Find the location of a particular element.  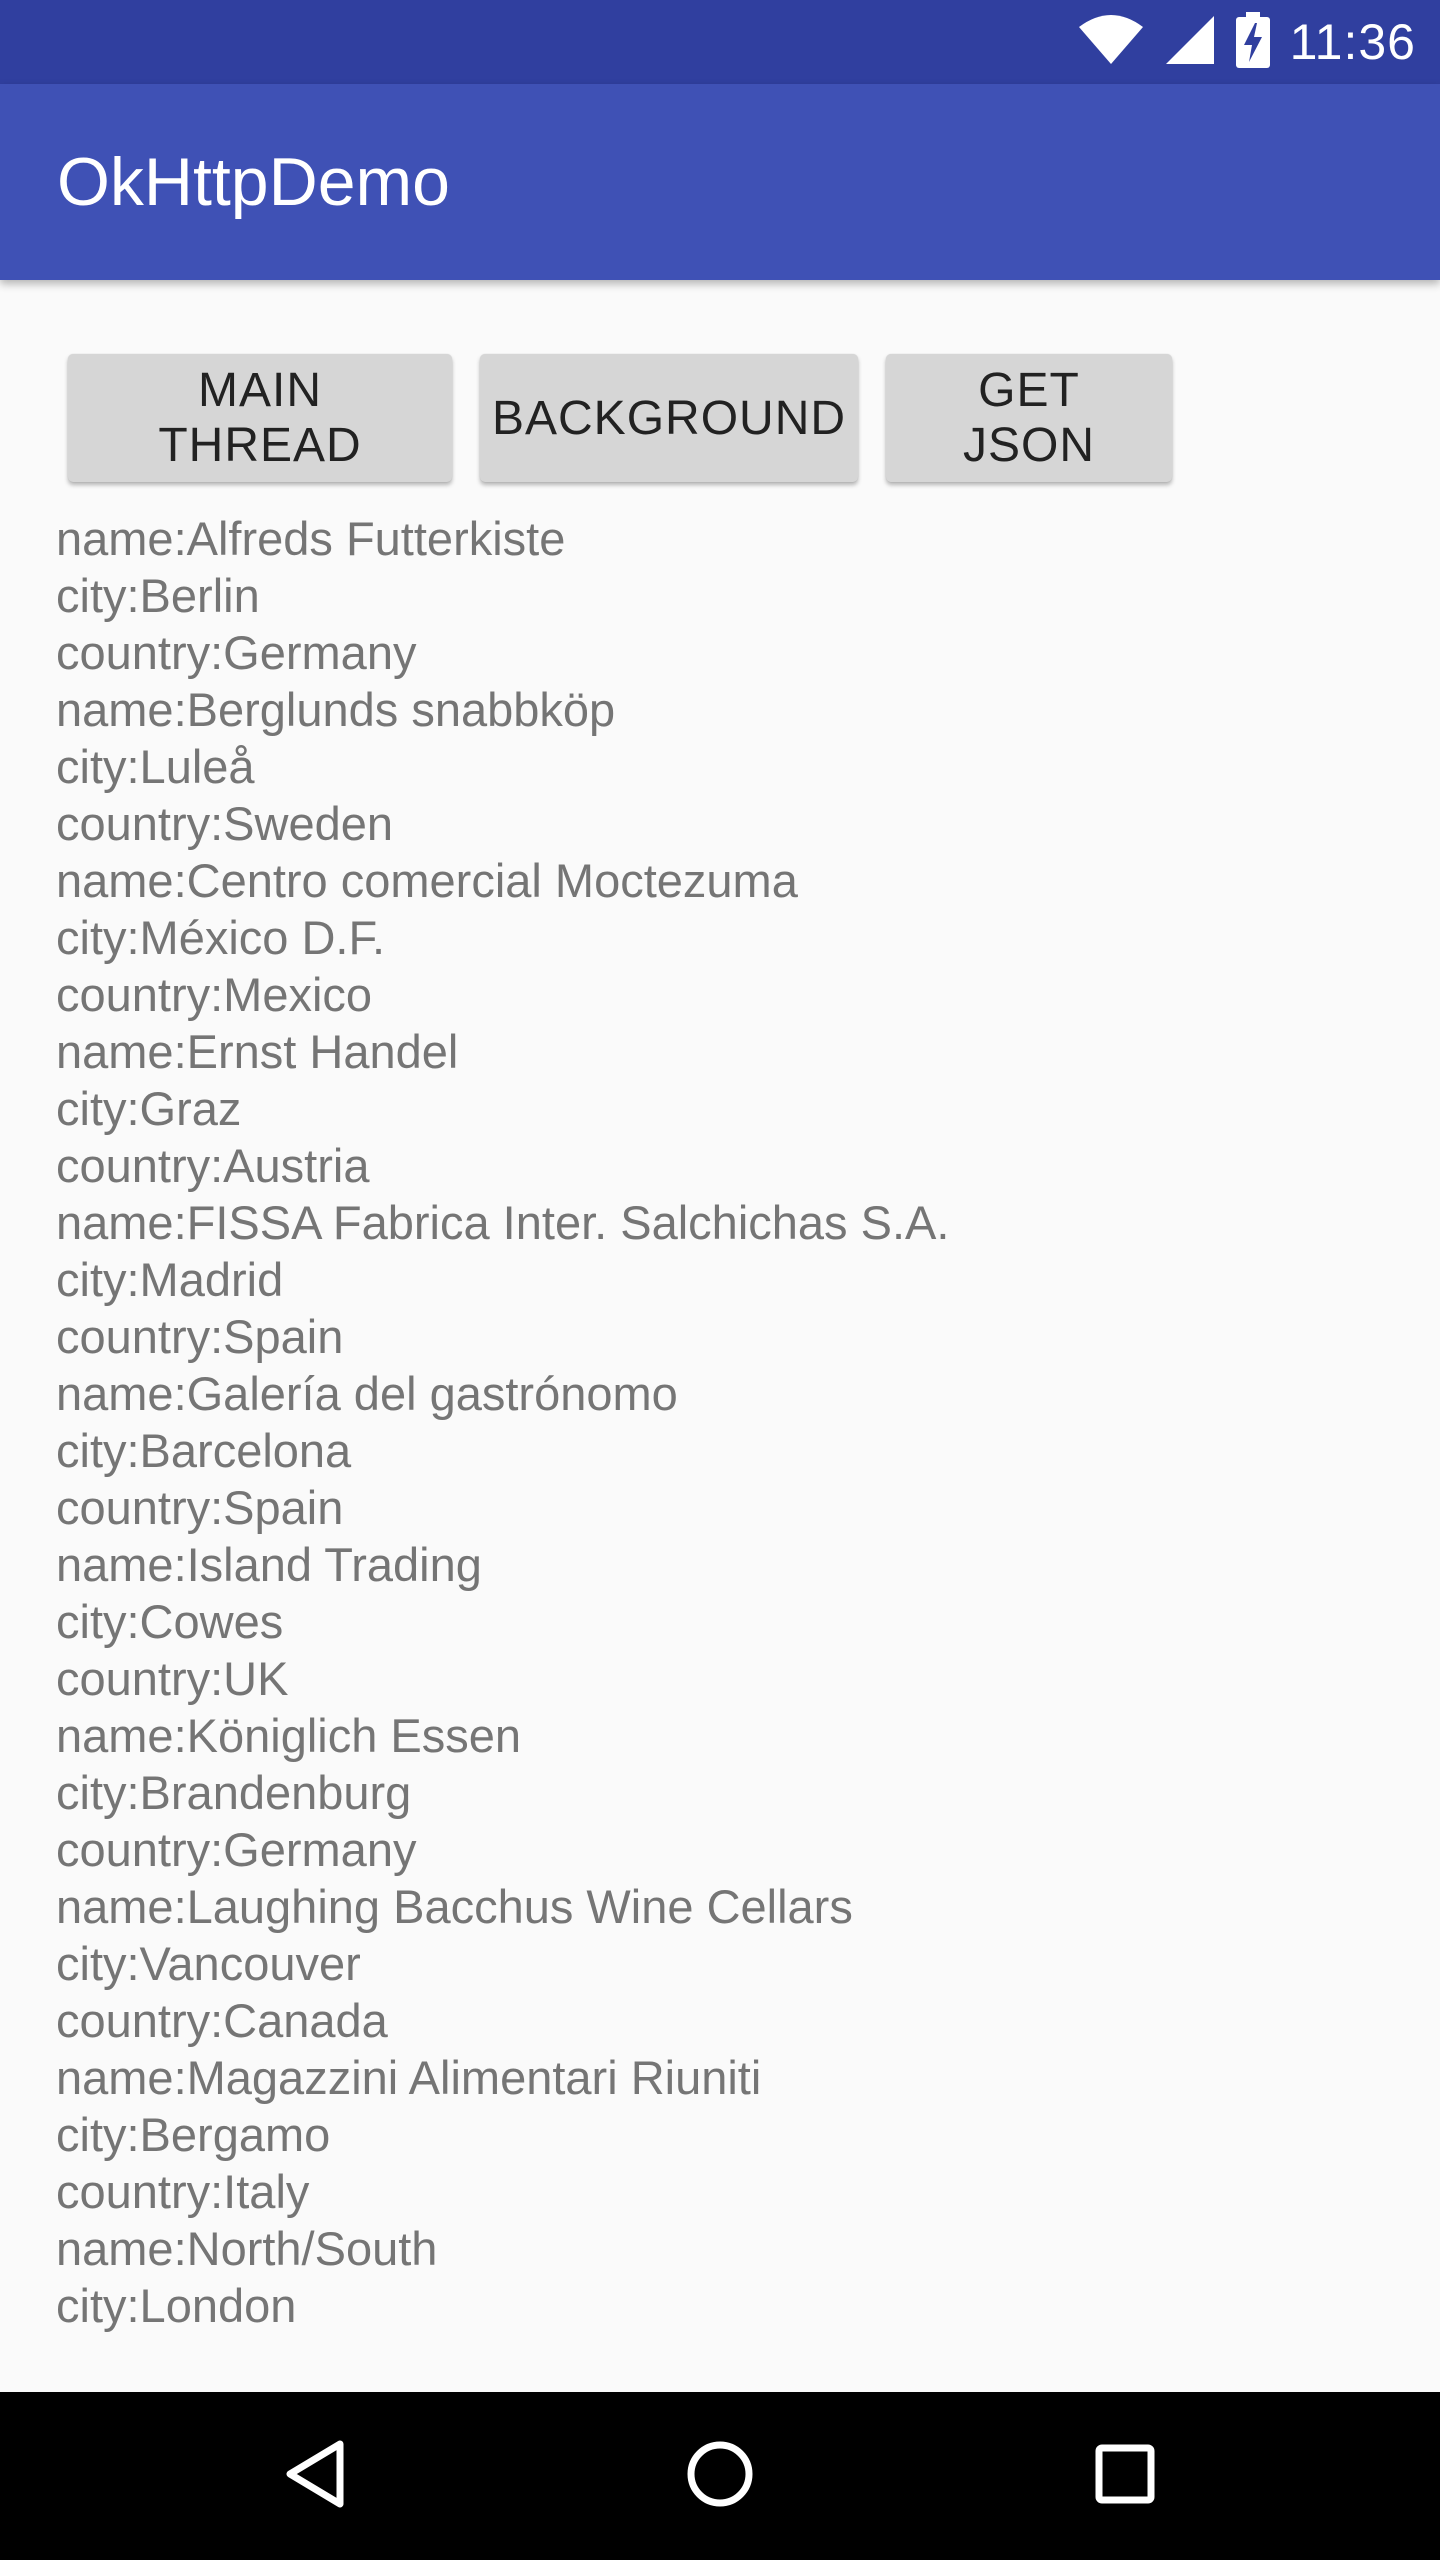

output-line: city:Graz is located at coordinates (149, 1108).